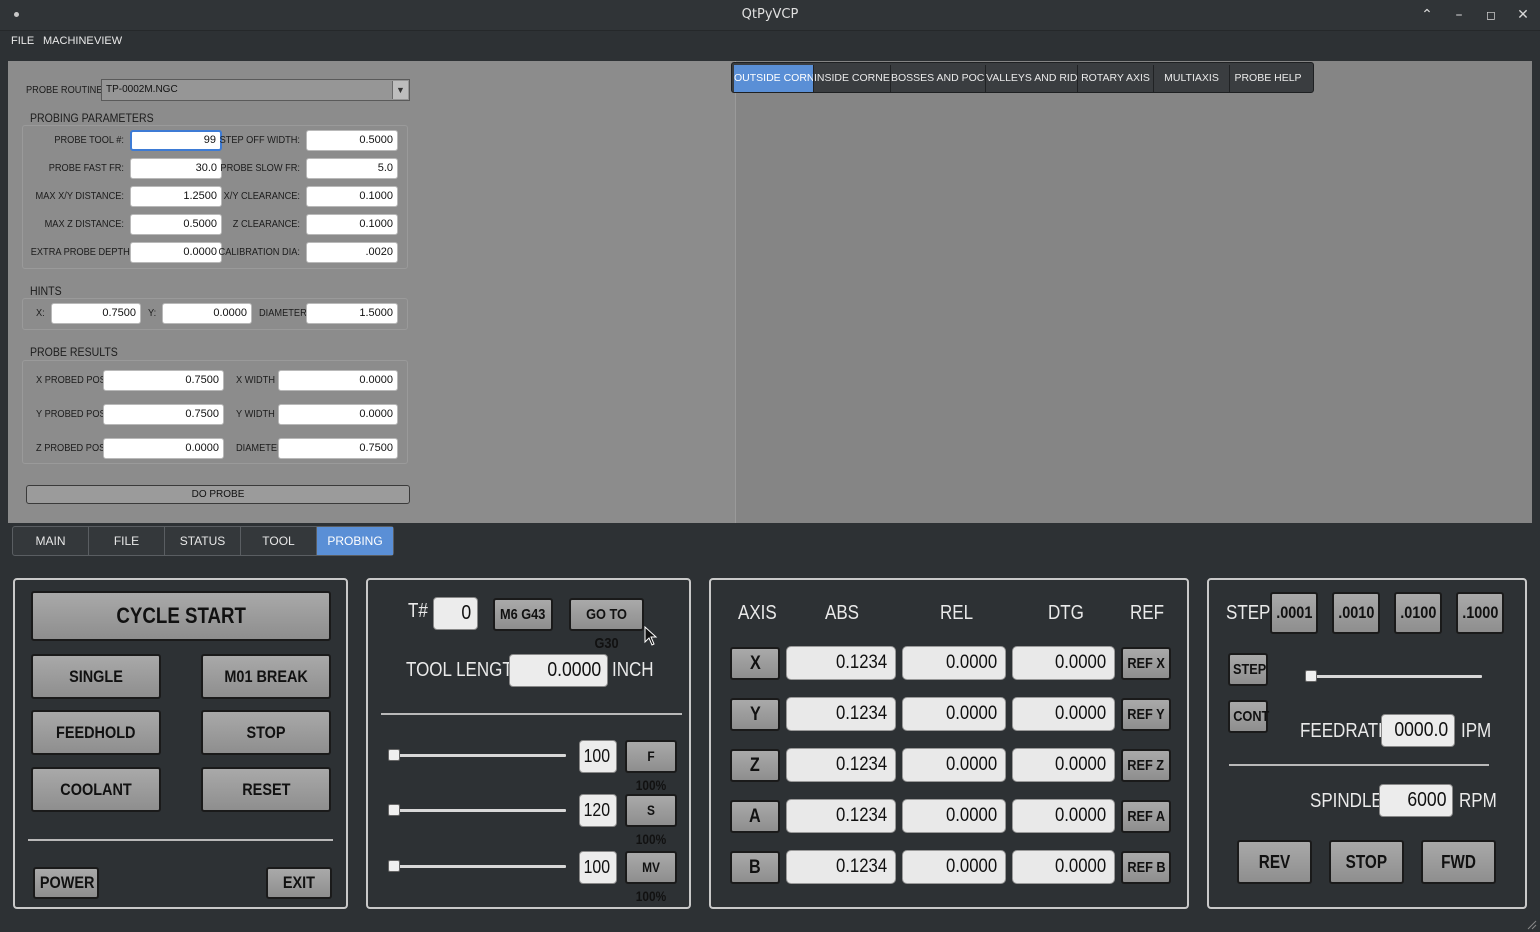 Image resolution: width=1540 pixels, height=932 pixels. Describe the element at coordinates (523, 614) in the screenshot. I see `m6-g43-button: M6 G43` at that location.